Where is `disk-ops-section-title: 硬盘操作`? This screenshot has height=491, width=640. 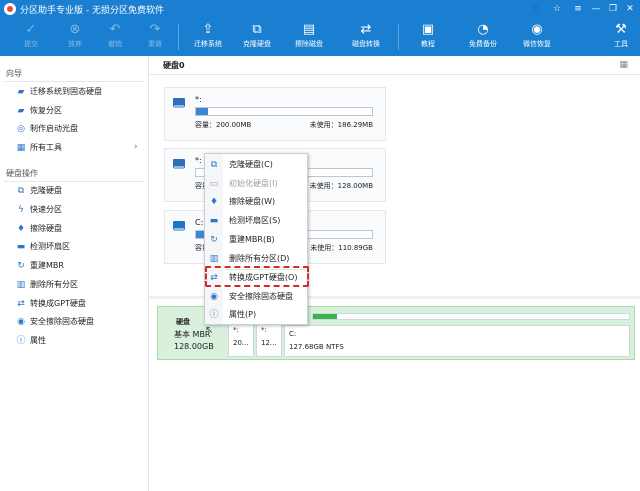 disk-ops-section-title: 硬盘操作 is located at coordinates (22, 173).